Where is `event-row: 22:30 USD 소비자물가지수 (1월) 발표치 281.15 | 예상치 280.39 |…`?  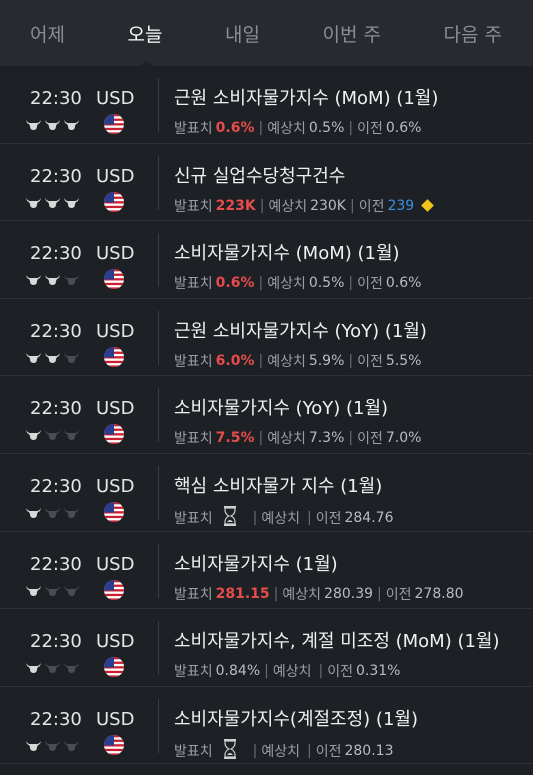
event-row: 22:30 USD 소비자물가지수 (1월) 발표치 281.15 | 예상치 280.39 |… is located at coordinates (266, 571).